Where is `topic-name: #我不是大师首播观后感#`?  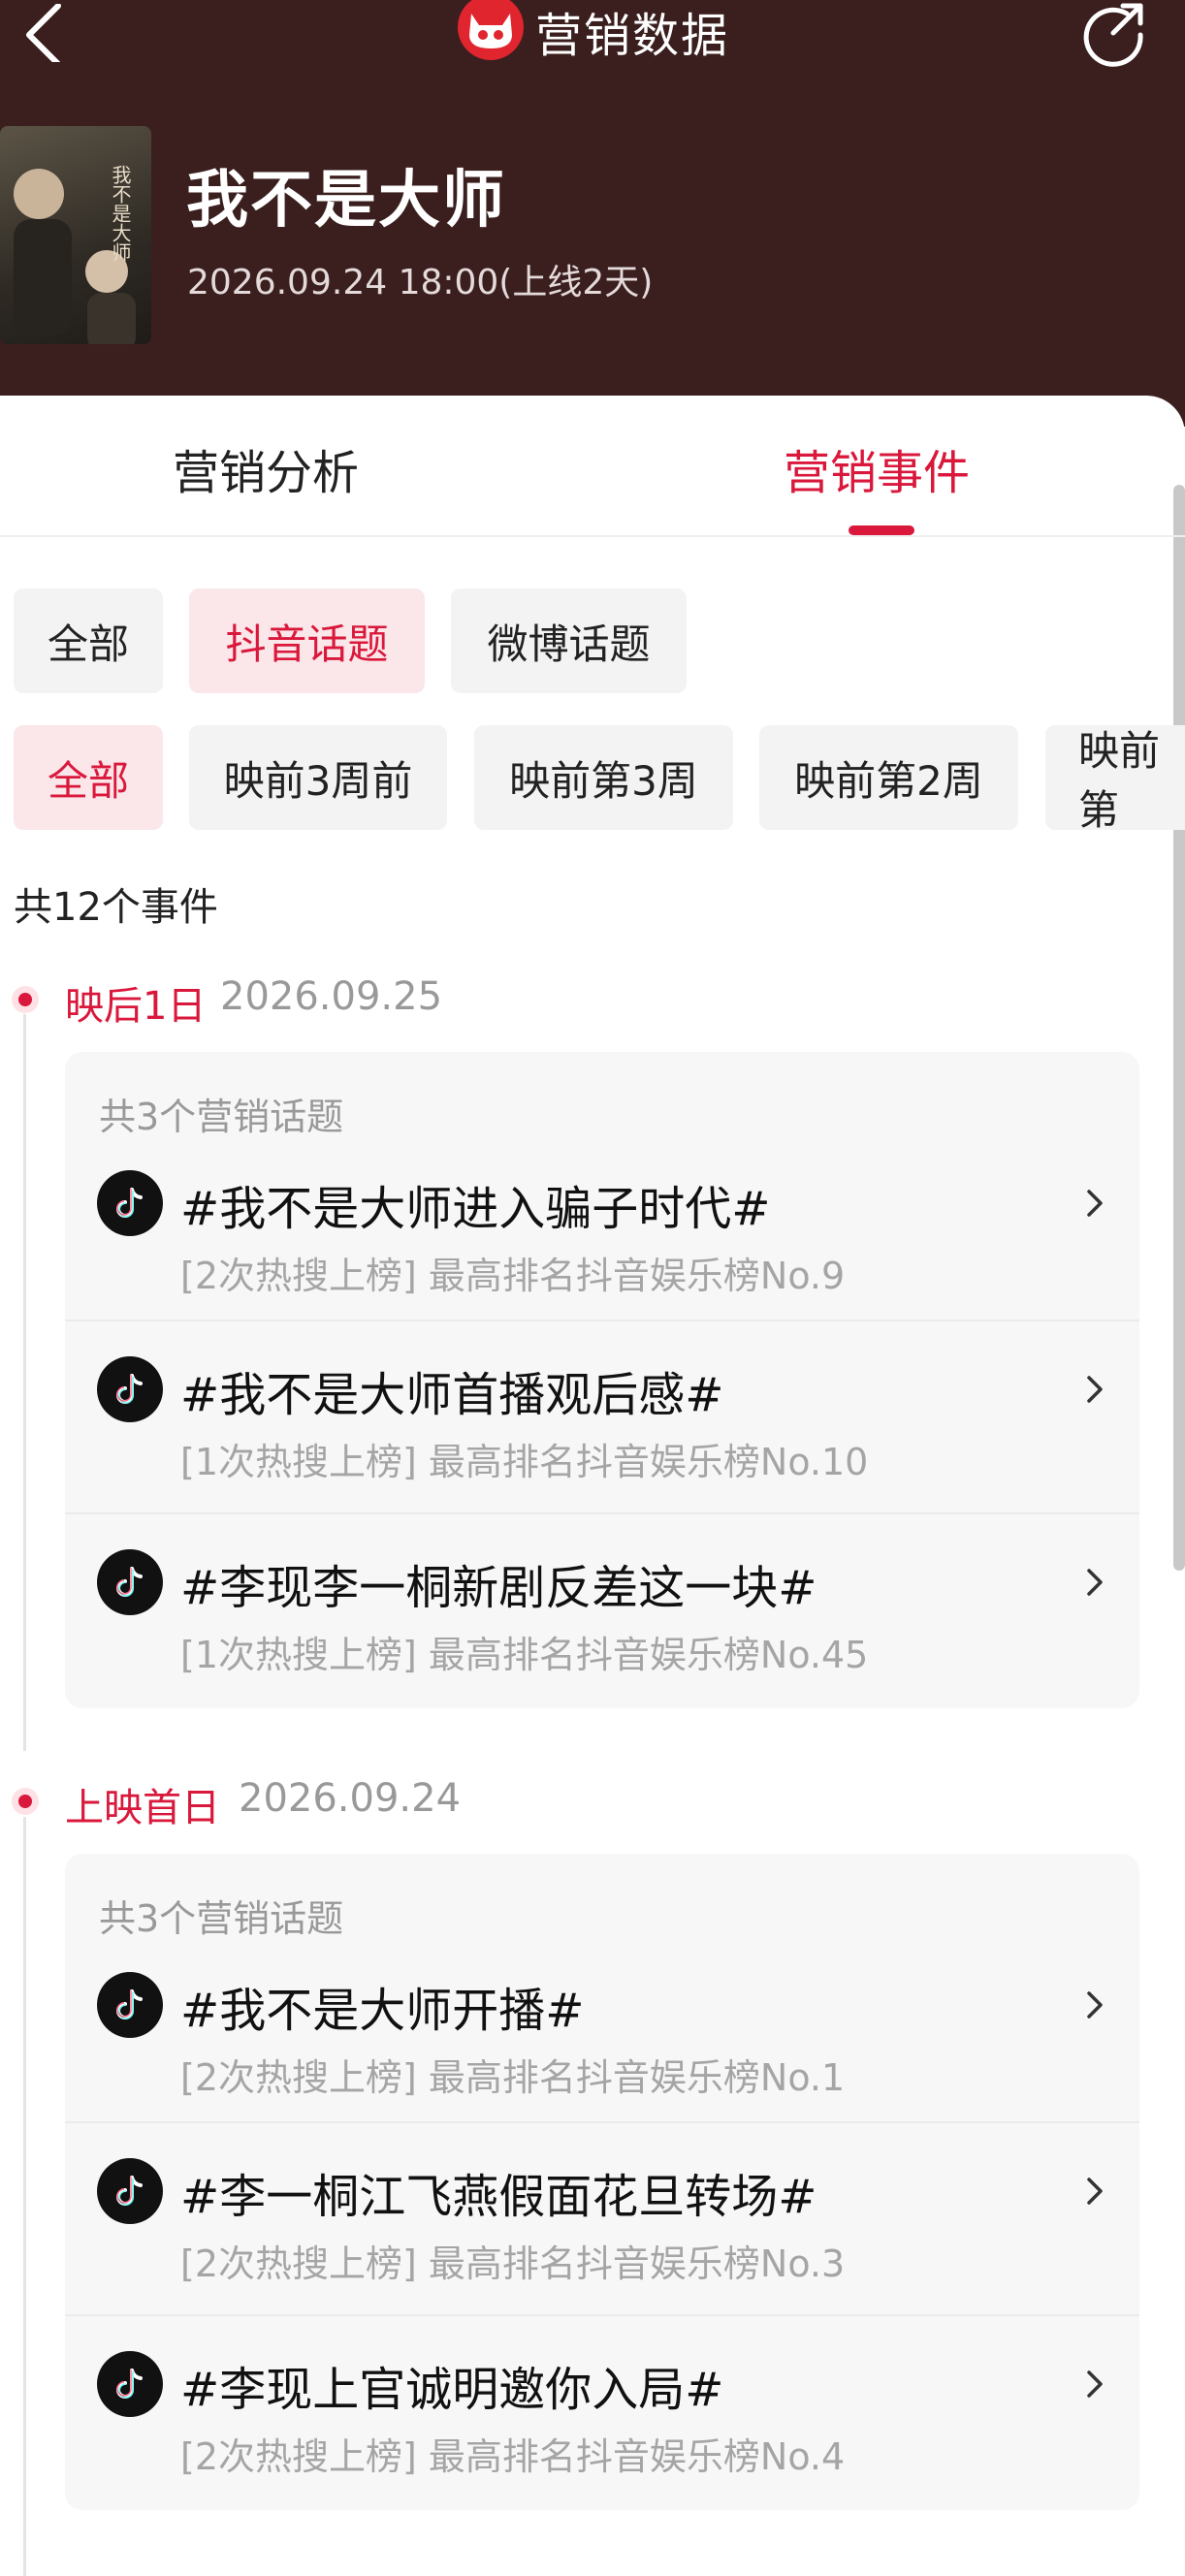 topic-name: #我不是大师首播观后感# is located at coordinates (452, 1395).